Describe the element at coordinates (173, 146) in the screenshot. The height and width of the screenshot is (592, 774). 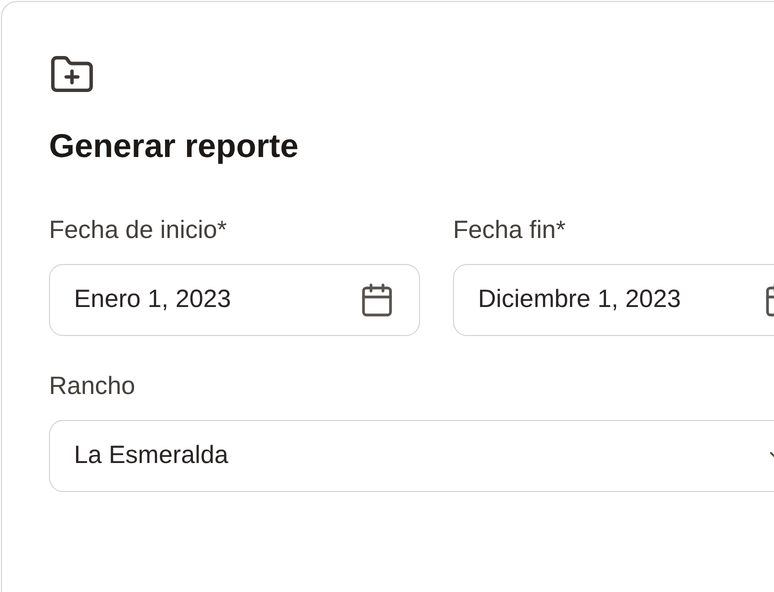
I see `form-title: Generar reporte` at that location.